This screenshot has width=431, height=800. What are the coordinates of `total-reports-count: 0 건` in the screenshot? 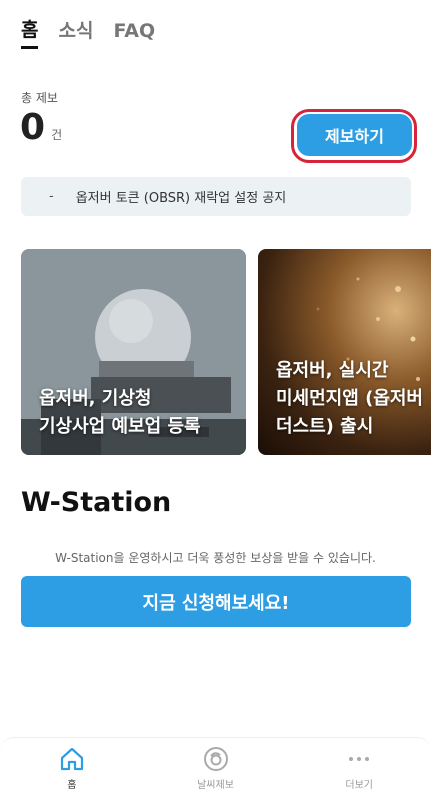 It's located at (41, 128).